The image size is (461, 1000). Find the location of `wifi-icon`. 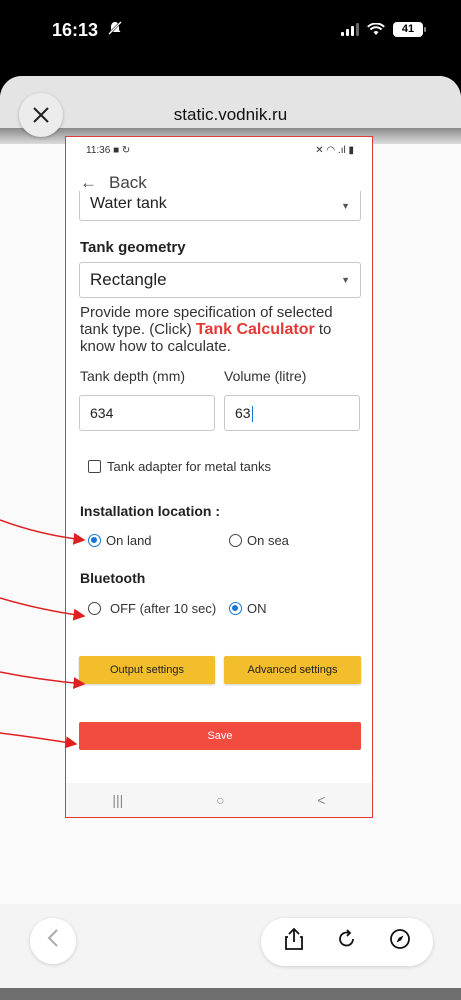

wifi-icon is located at coordinates (376, 29).